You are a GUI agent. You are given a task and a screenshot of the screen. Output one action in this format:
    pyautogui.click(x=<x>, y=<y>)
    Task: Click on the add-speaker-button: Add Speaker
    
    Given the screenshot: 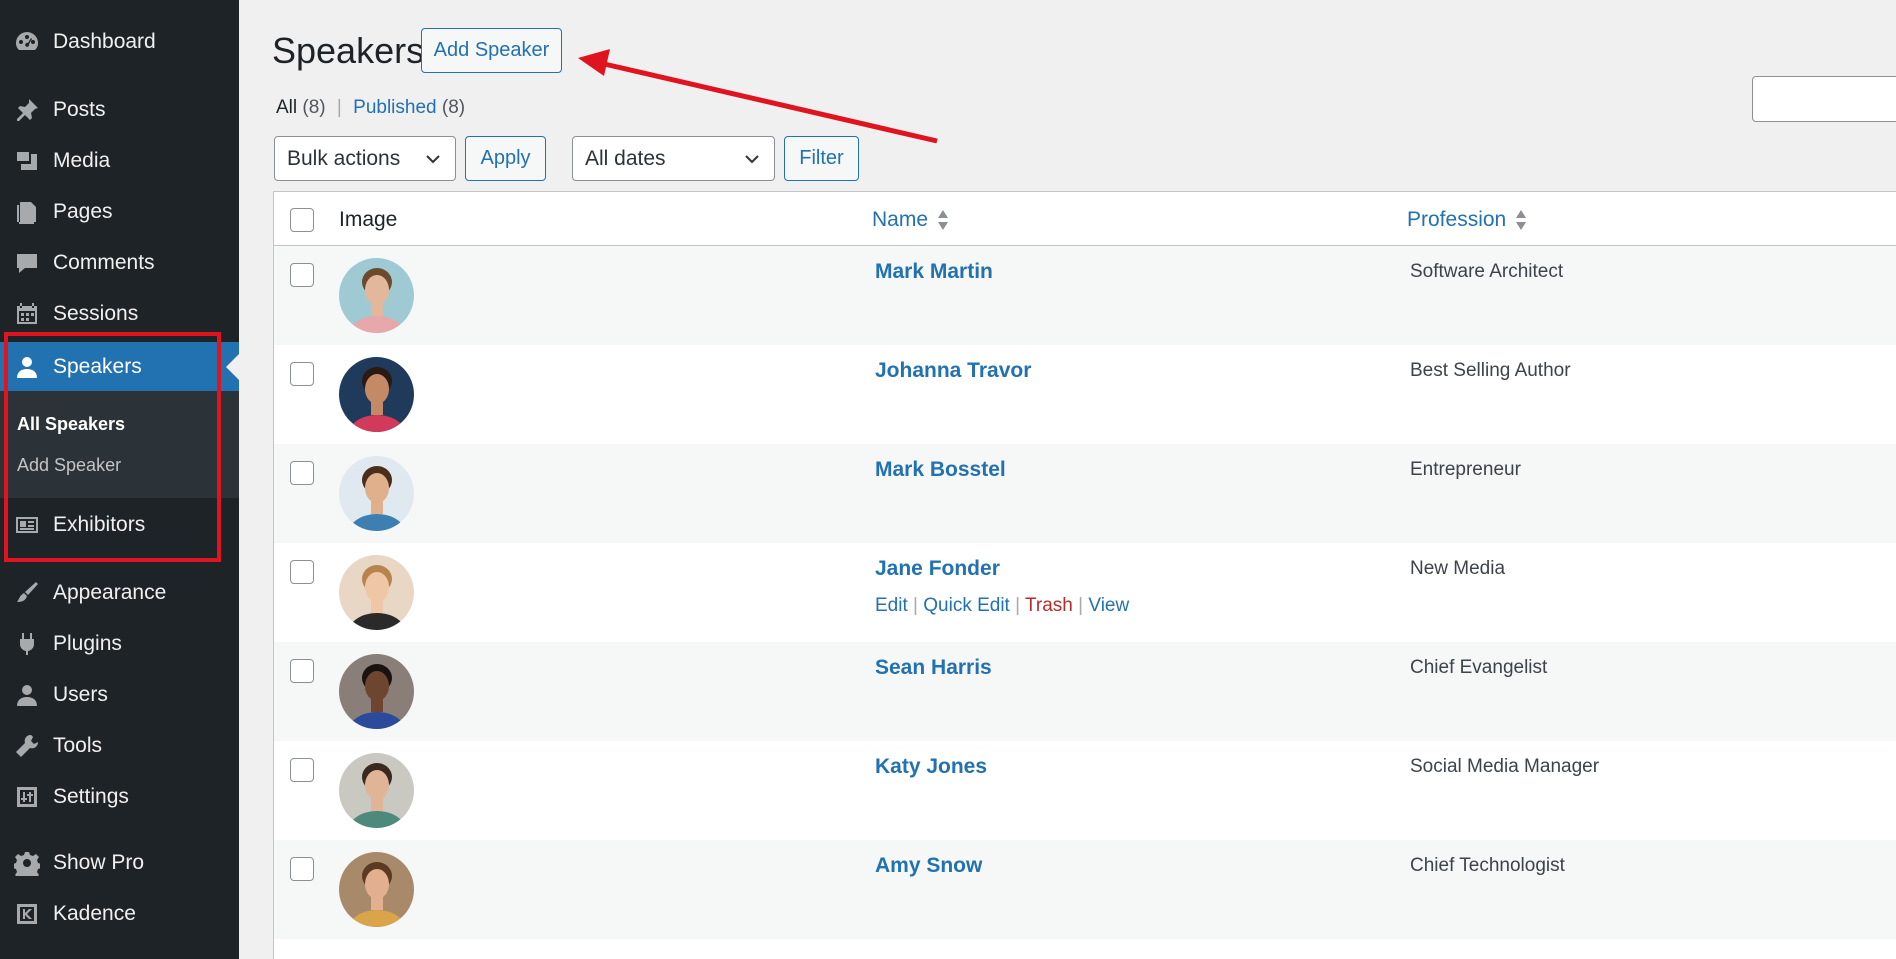 What is the action you would take?
    pyautogui.click(x=491, y=50)
    